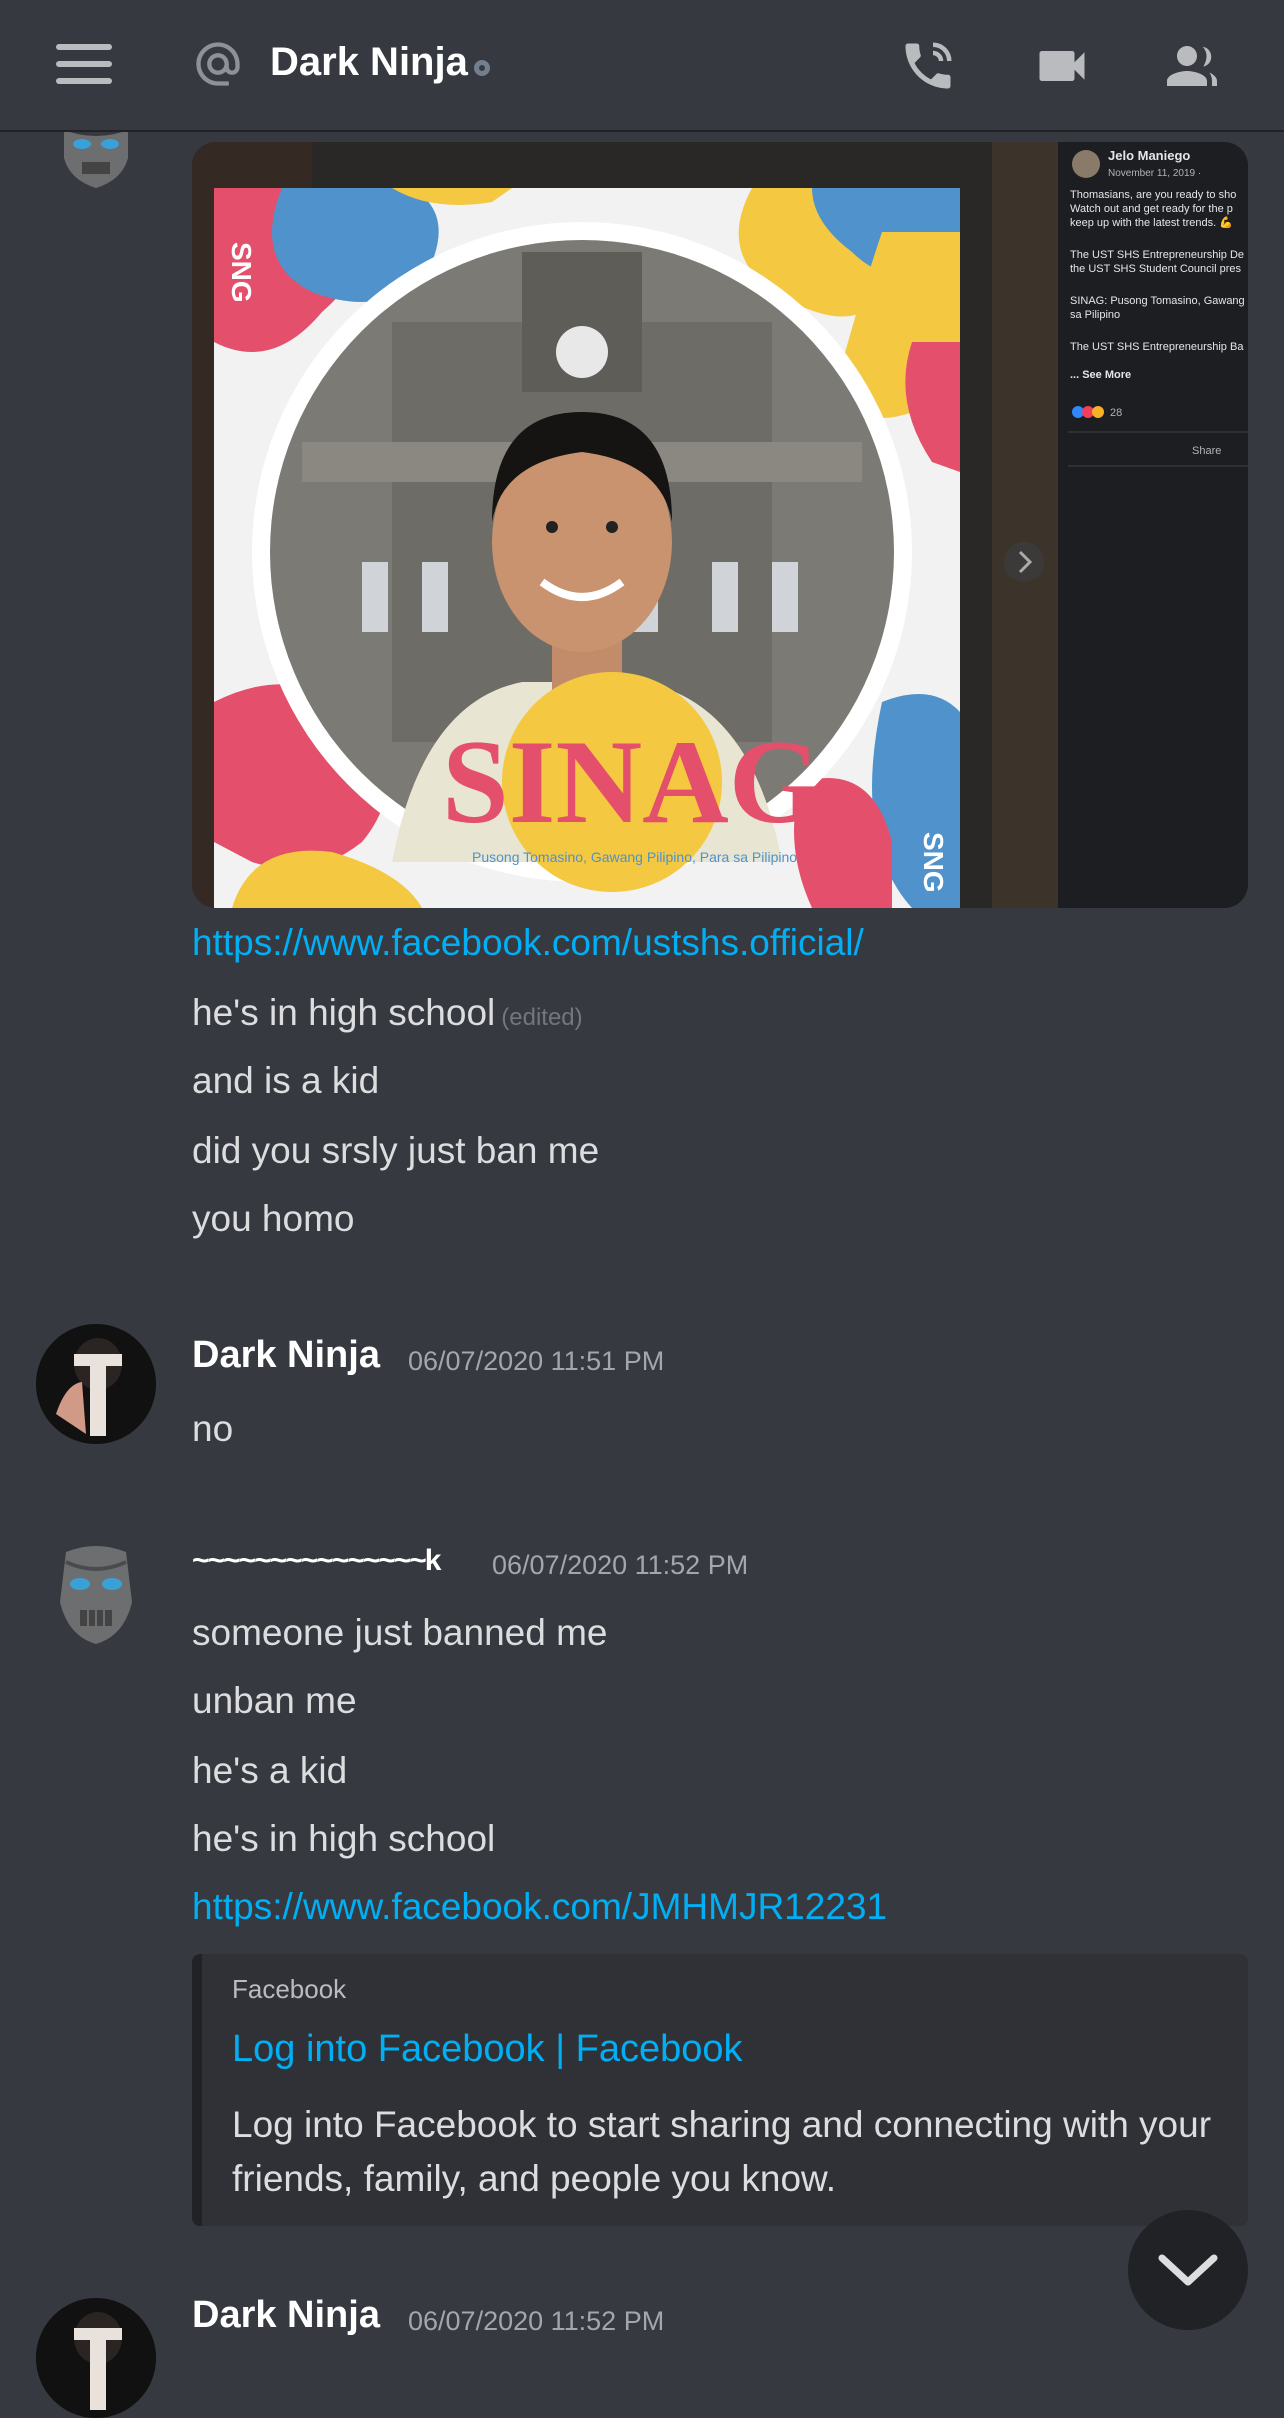  Describe the element at coordinates (286, 1080) in the screenshot. I see `message-text: and is a kid` at that location.